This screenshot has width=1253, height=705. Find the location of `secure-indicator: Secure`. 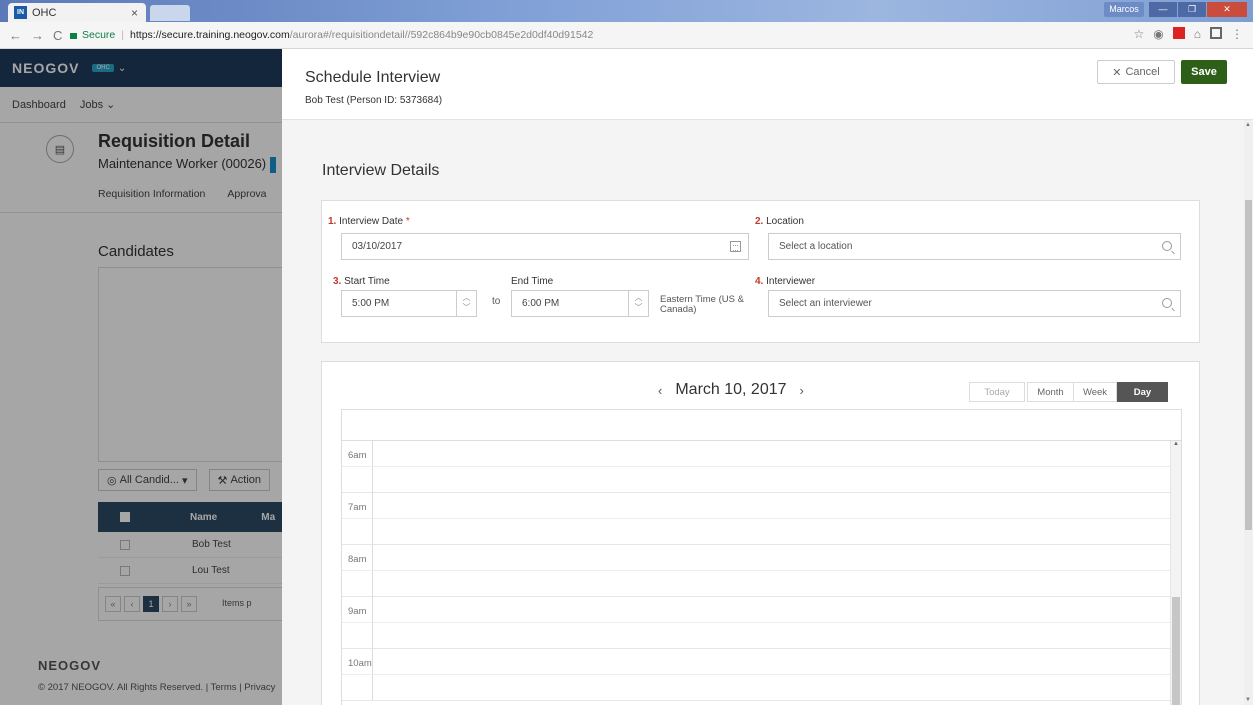

secure-indicator: Secure is located at coordinates (92, 35).